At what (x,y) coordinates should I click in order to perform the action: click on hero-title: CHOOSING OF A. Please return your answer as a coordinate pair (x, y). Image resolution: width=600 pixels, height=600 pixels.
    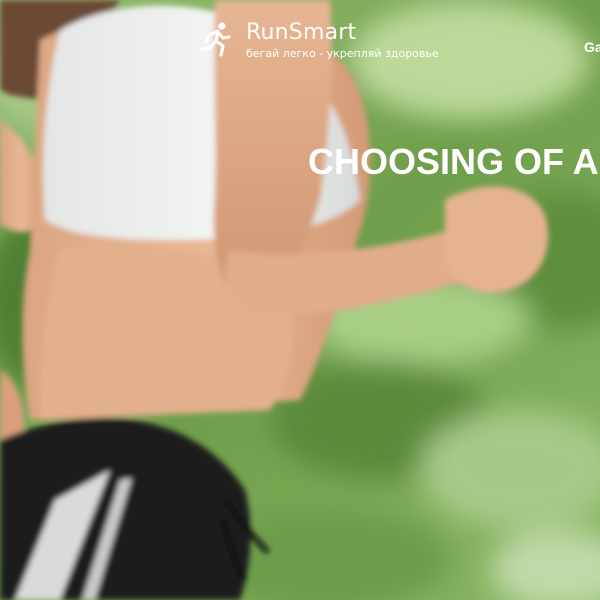
    Looking at the image, I should click on (453, 161).